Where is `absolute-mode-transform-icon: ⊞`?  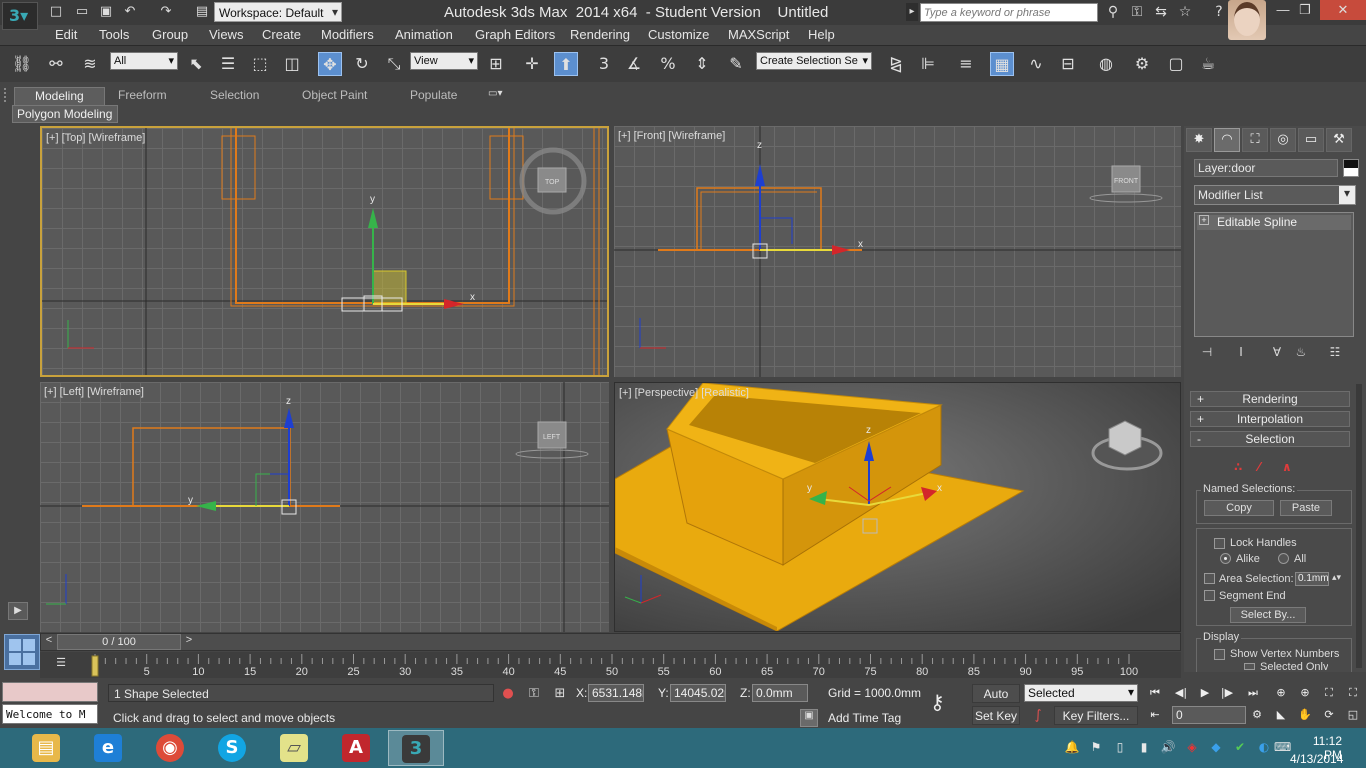
absolute-mode-transform-icon: ⊞ is located at coordinates (560, 694).